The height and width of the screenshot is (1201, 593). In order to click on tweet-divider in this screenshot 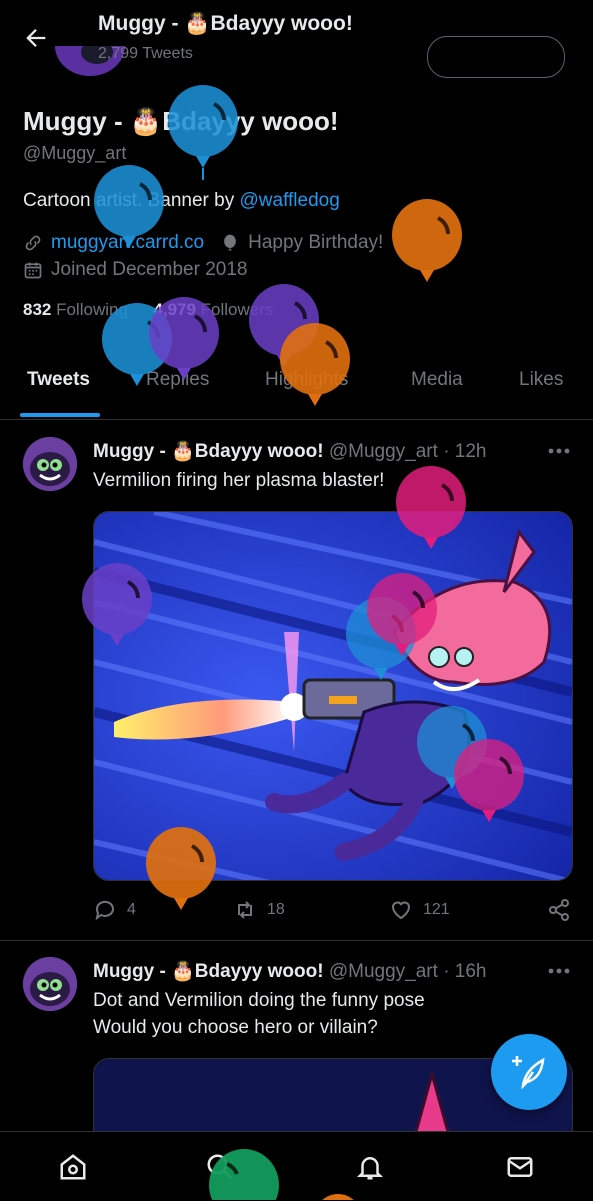, I will do `click(296, 940)`.